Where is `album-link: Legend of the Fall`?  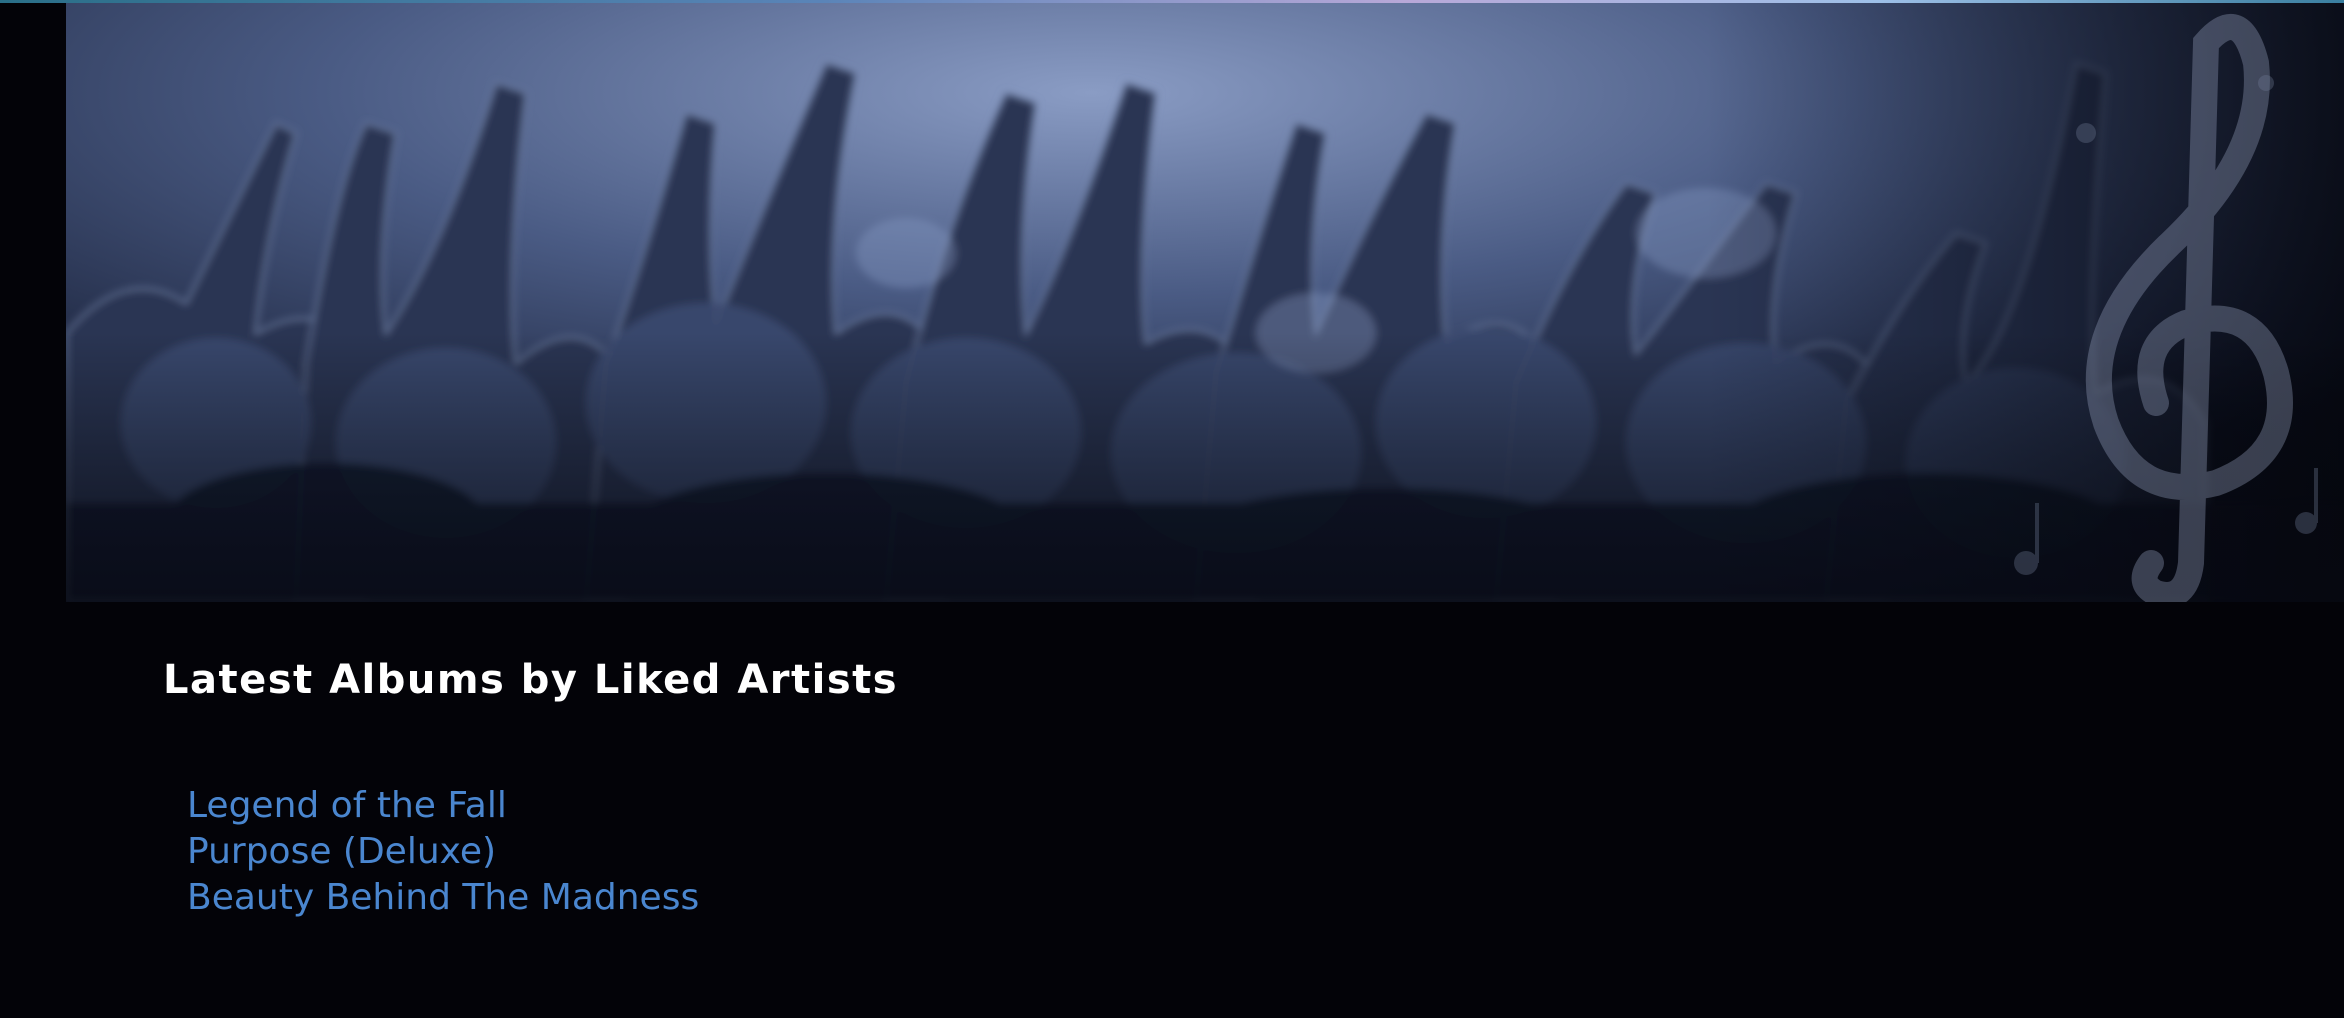
album-link: Legend of the Fall is located at coordinates (347, 805).